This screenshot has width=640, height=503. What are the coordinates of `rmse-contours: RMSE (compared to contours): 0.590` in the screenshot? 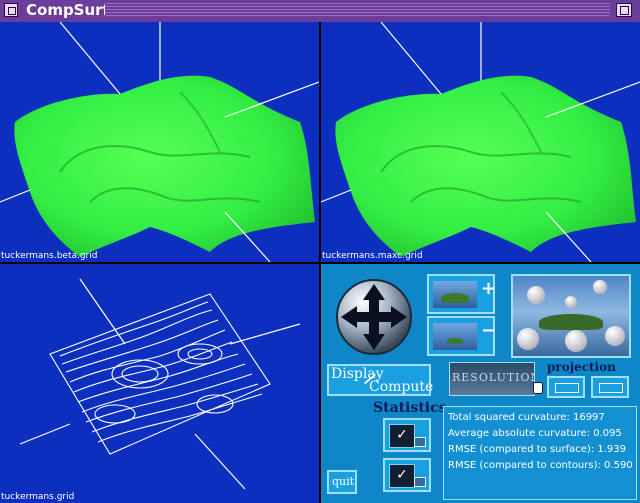 It's located at (540, 465).